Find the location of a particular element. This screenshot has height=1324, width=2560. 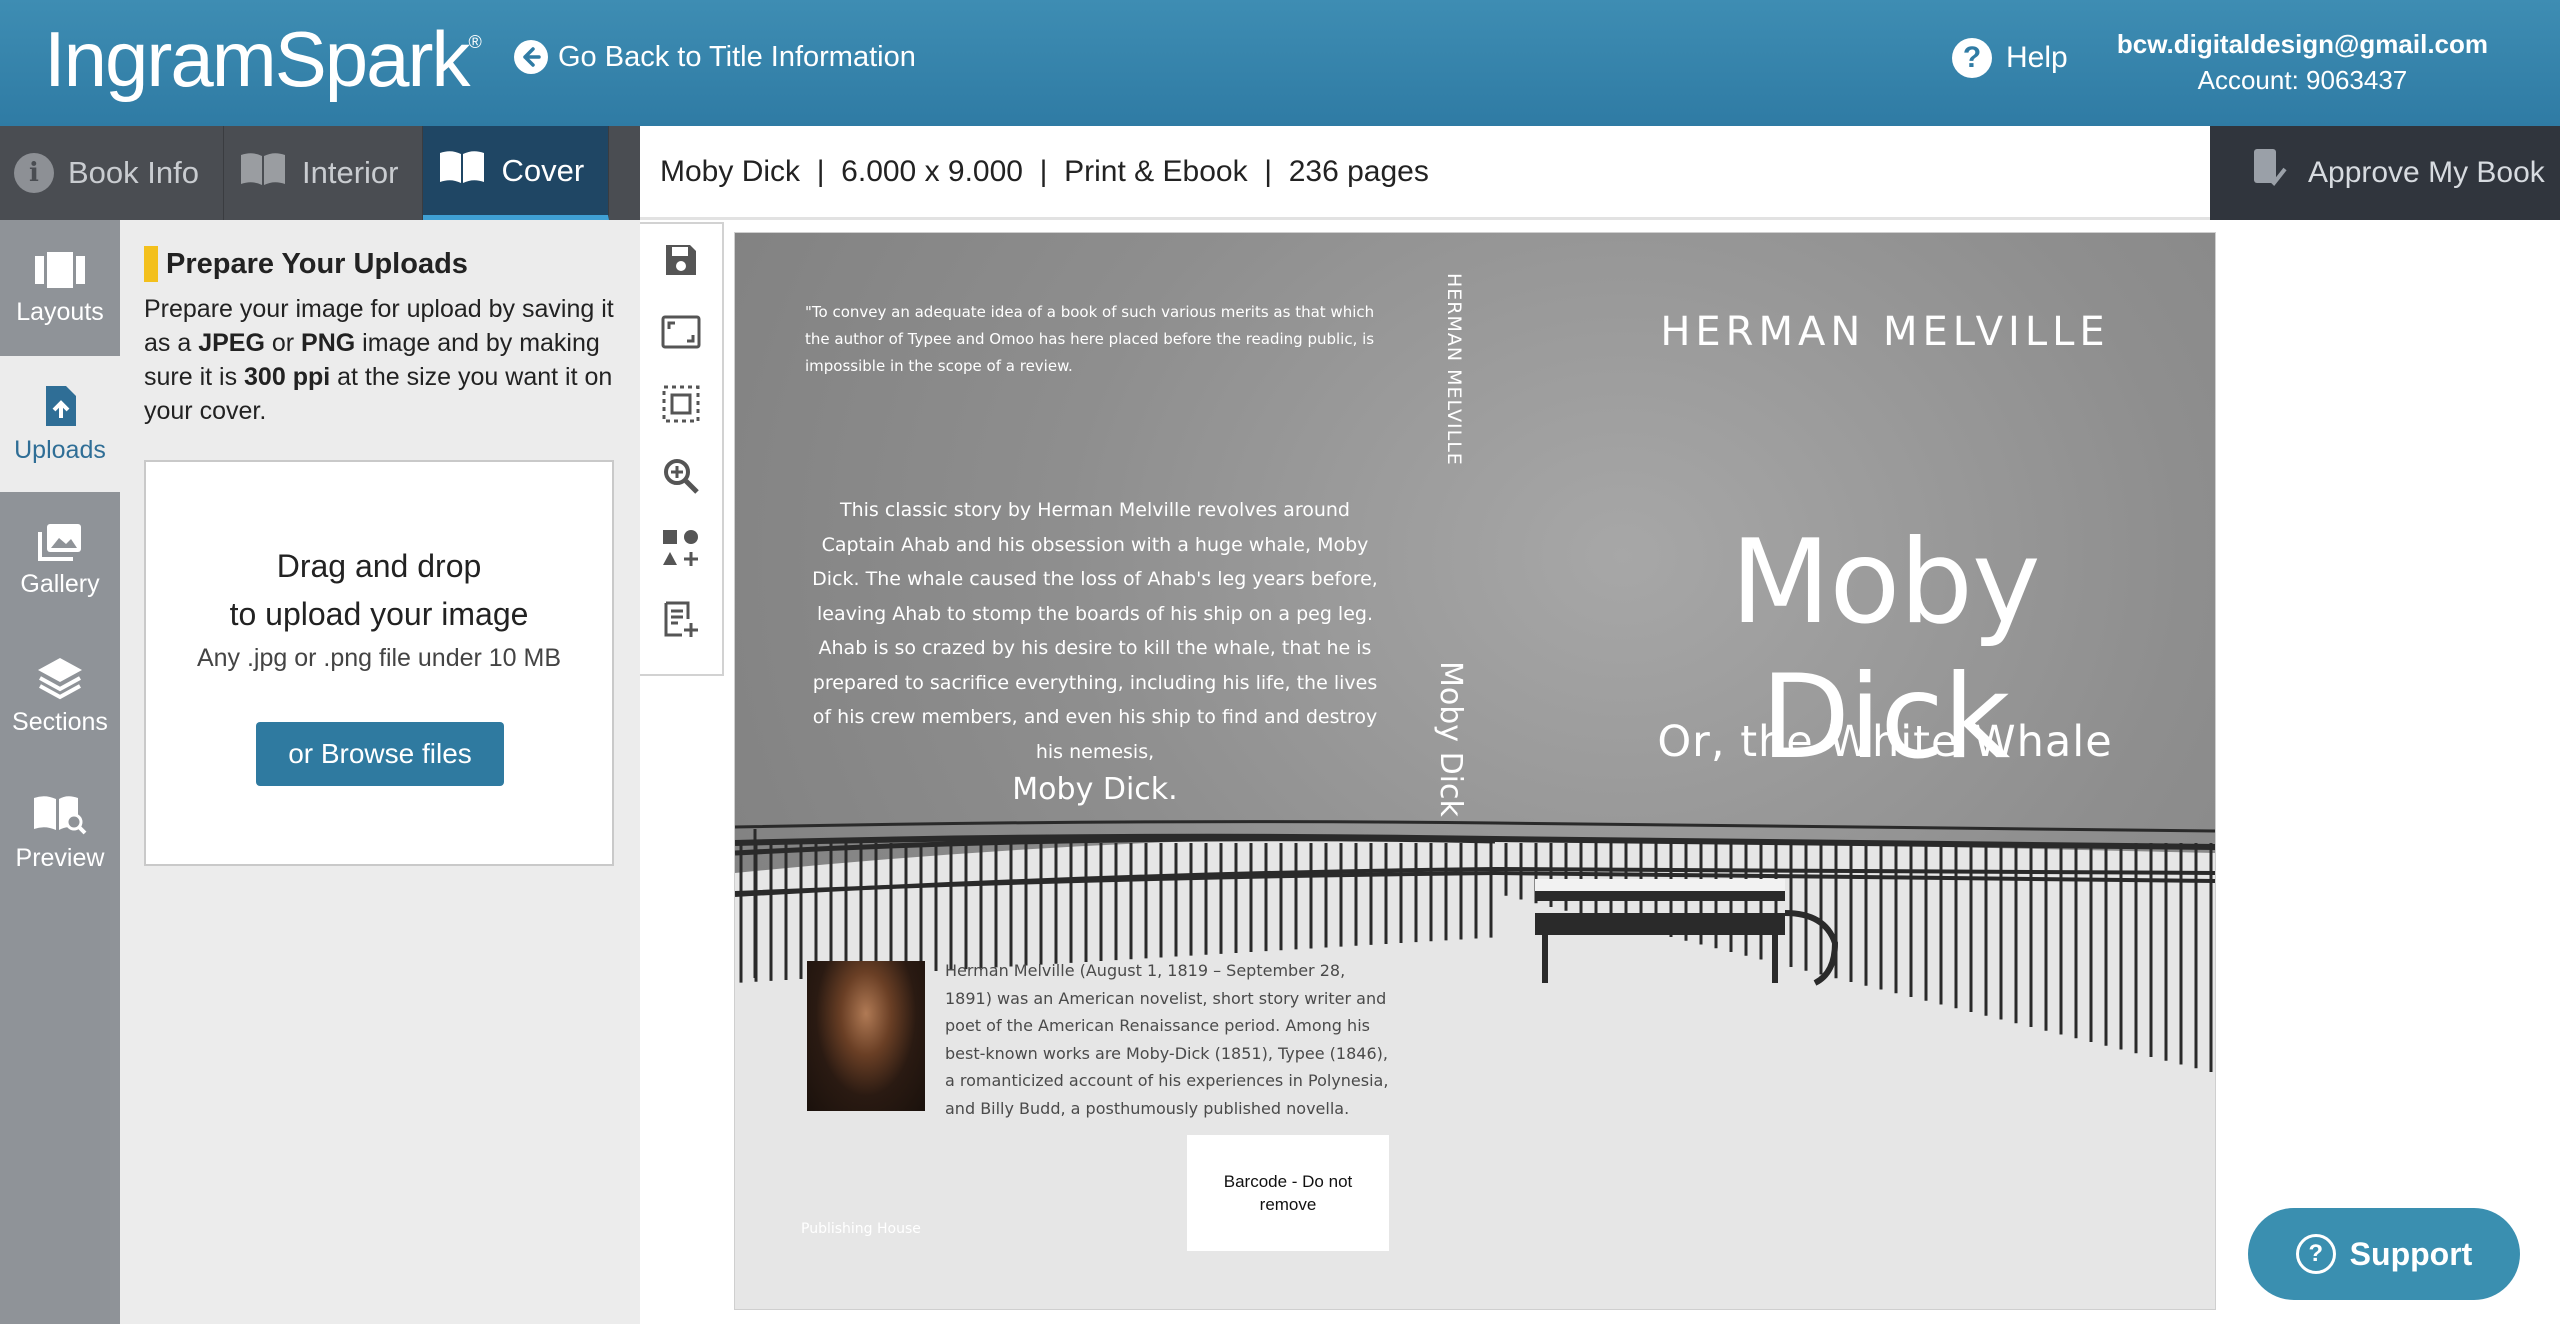

desc-png: PNG is located at coordinates (328, 343).